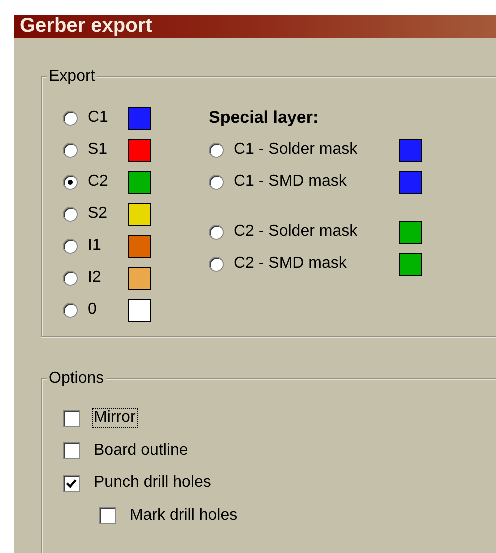  I want to click on layer-label: I2, so click(95, 278).